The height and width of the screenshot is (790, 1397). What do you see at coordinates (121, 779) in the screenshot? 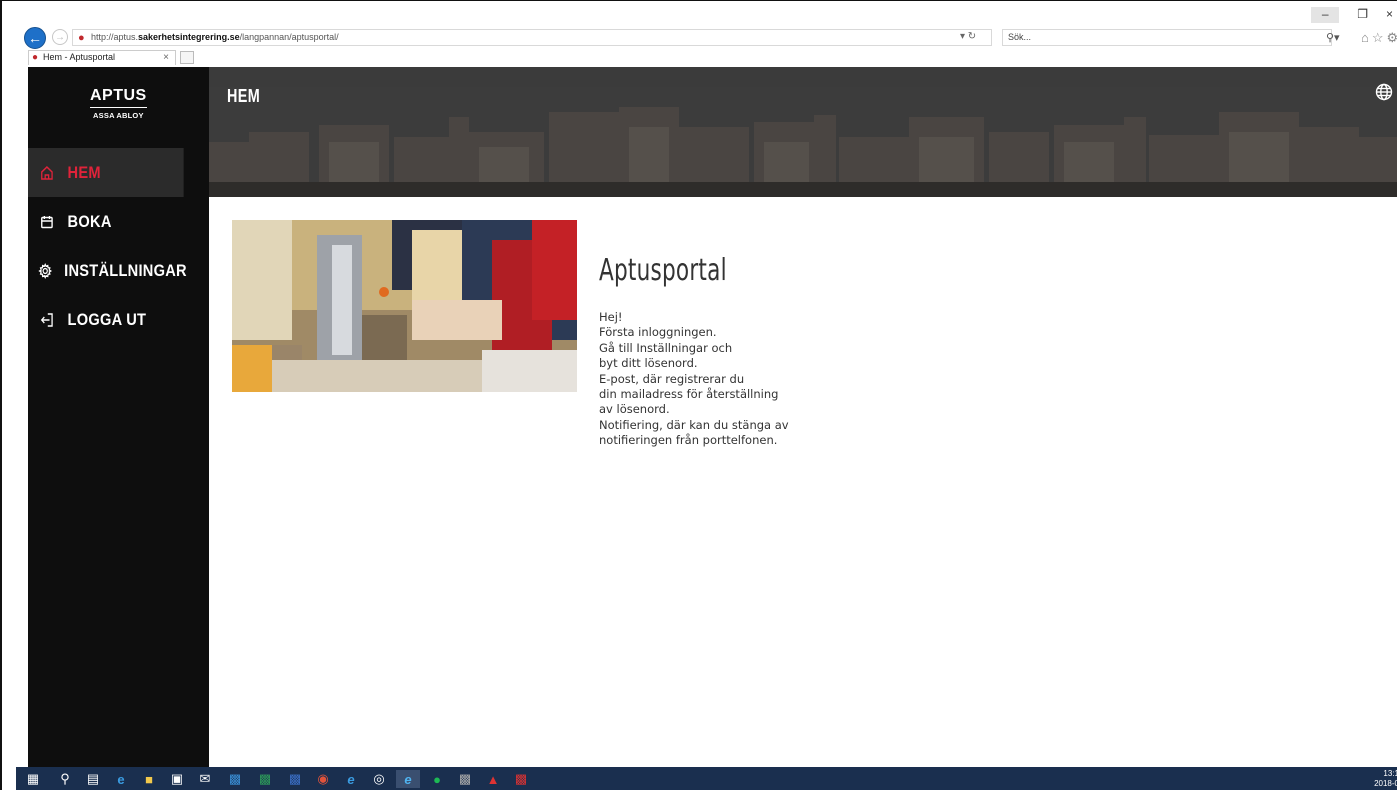
I see `edge-icon: e` at bounding box center [121, 779].